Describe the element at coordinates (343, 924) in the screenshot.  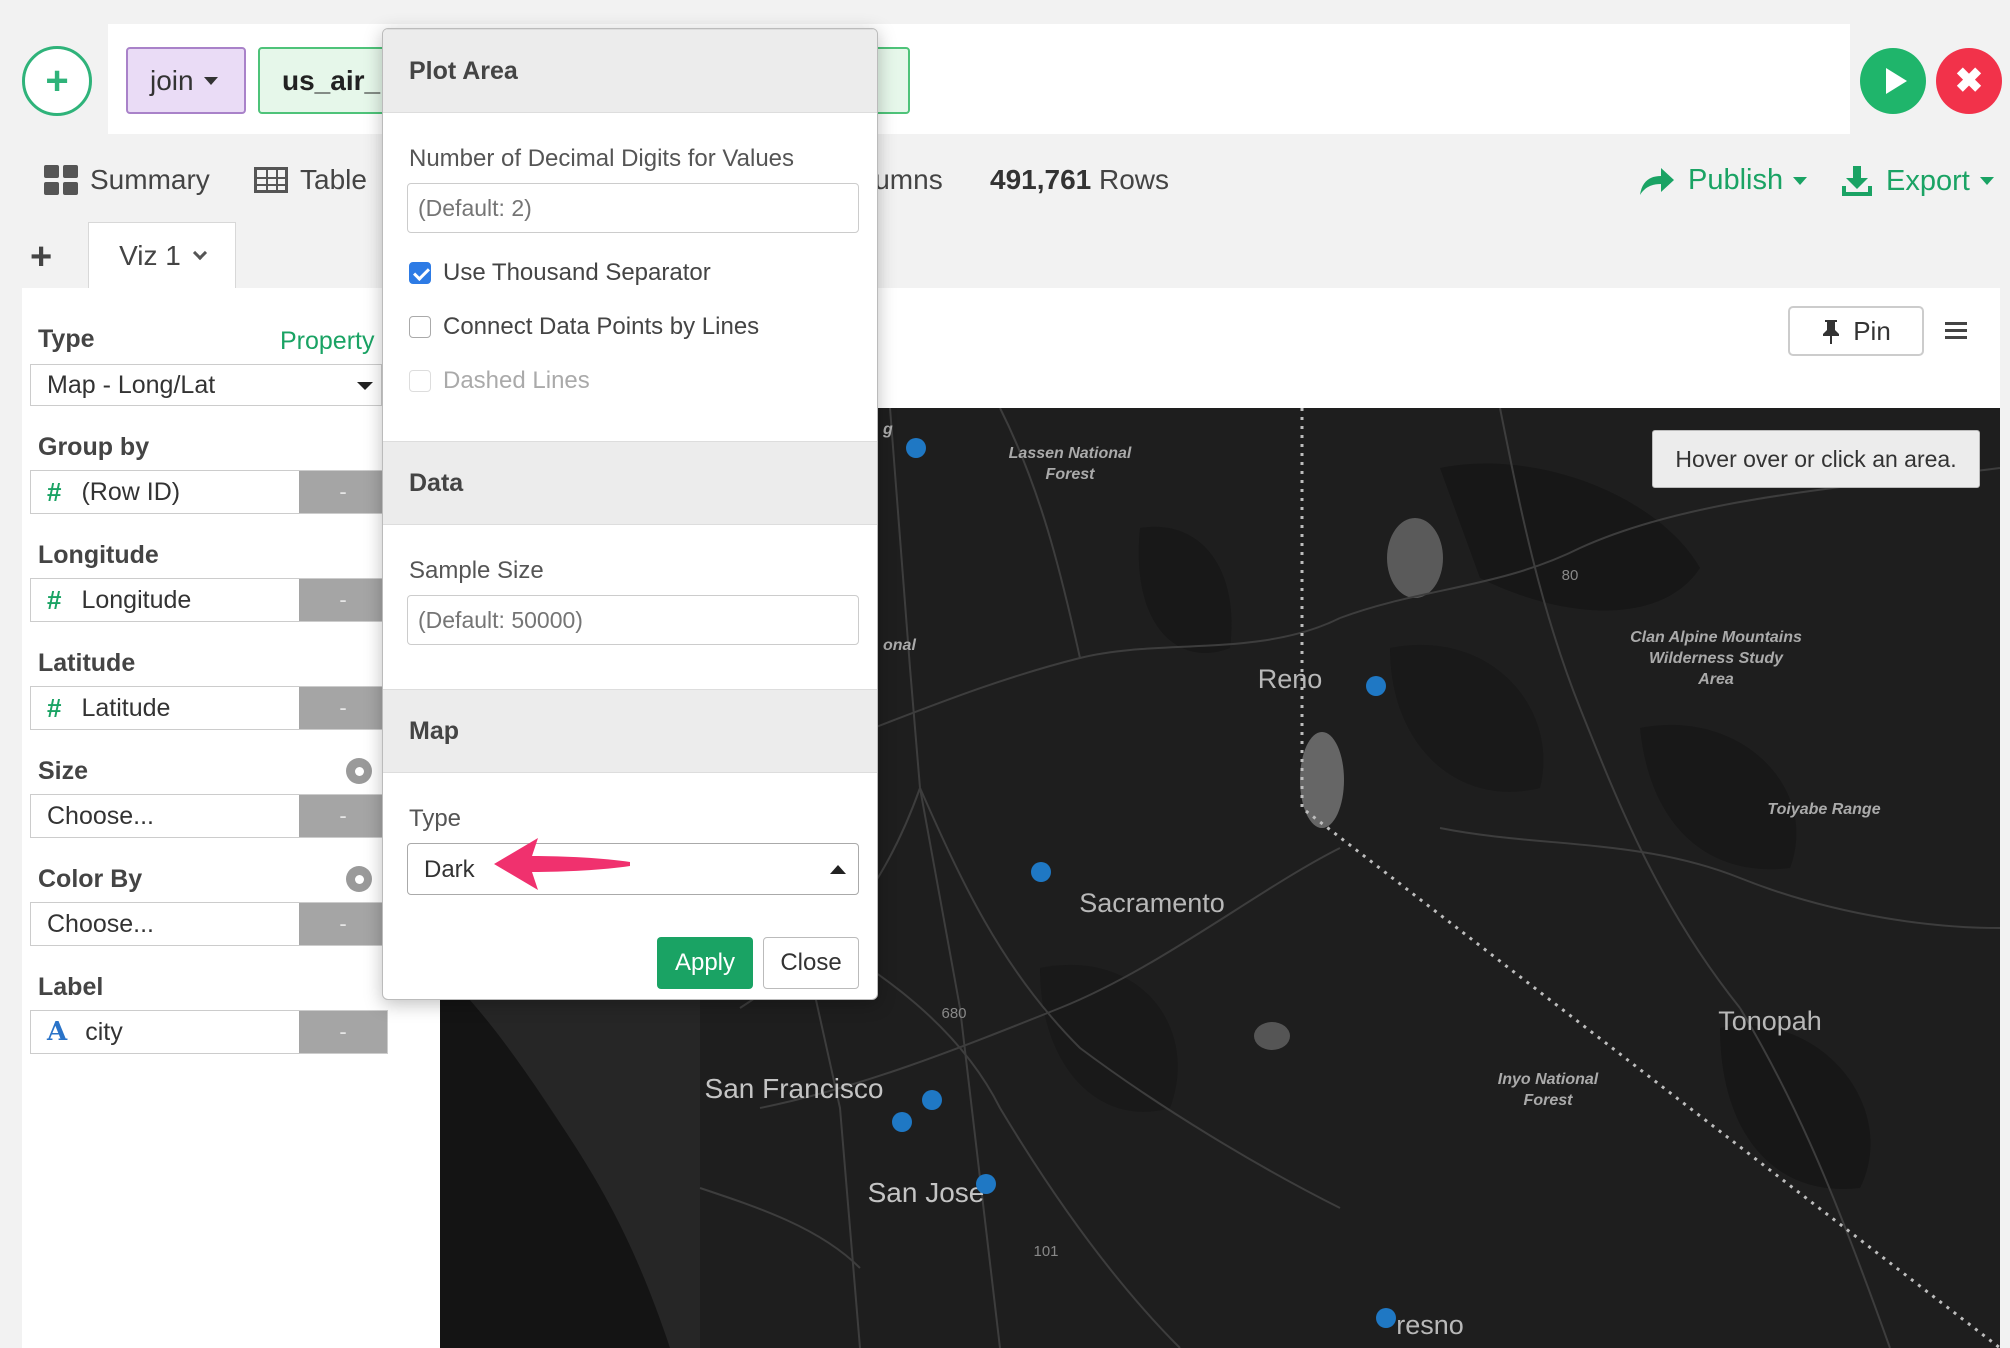
I see `color-by-remove-button: -` at that location.